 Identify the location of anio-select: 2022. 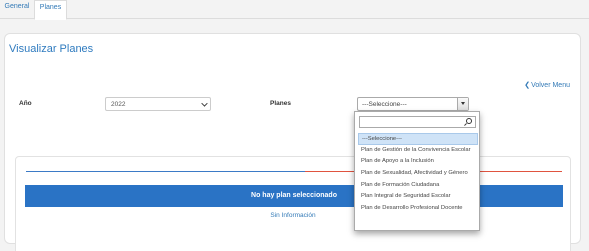
(158, 104).